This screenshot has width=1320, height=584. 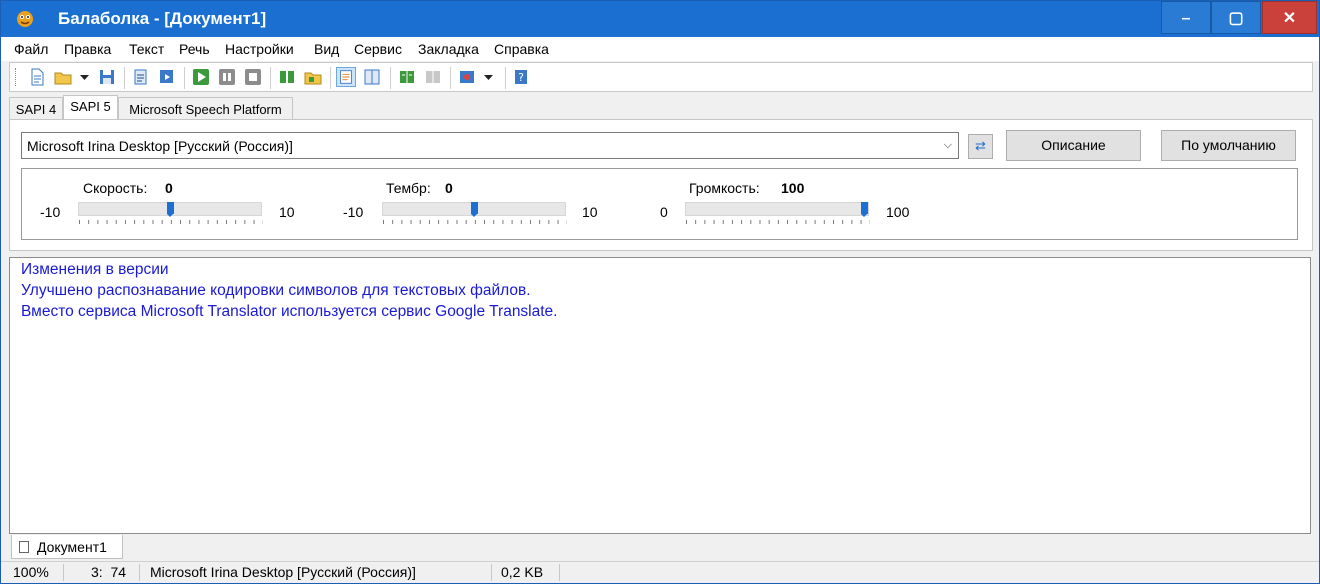 I want to click on app-logo-icon, so click(x=25, y=19).